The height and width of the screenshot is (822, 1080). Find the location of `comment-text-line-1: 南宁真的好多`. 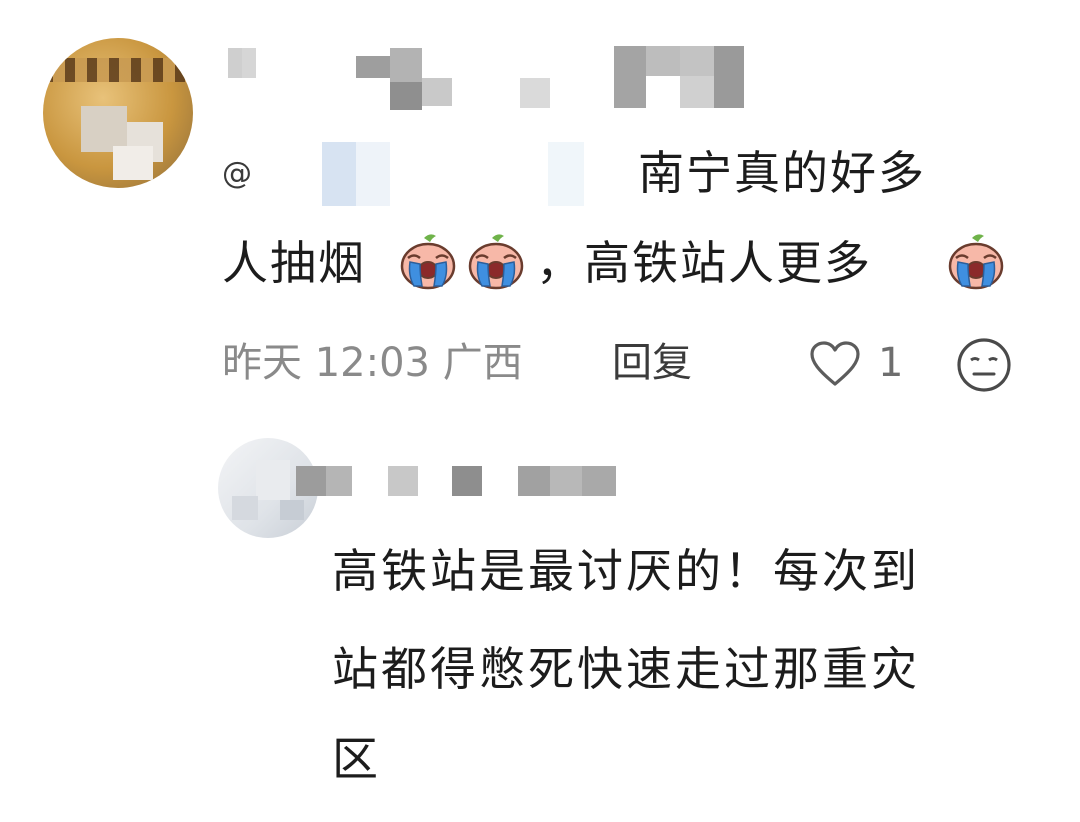

comment-text-line-1: 南宁真的好多 is located at coordinates (782, 173).